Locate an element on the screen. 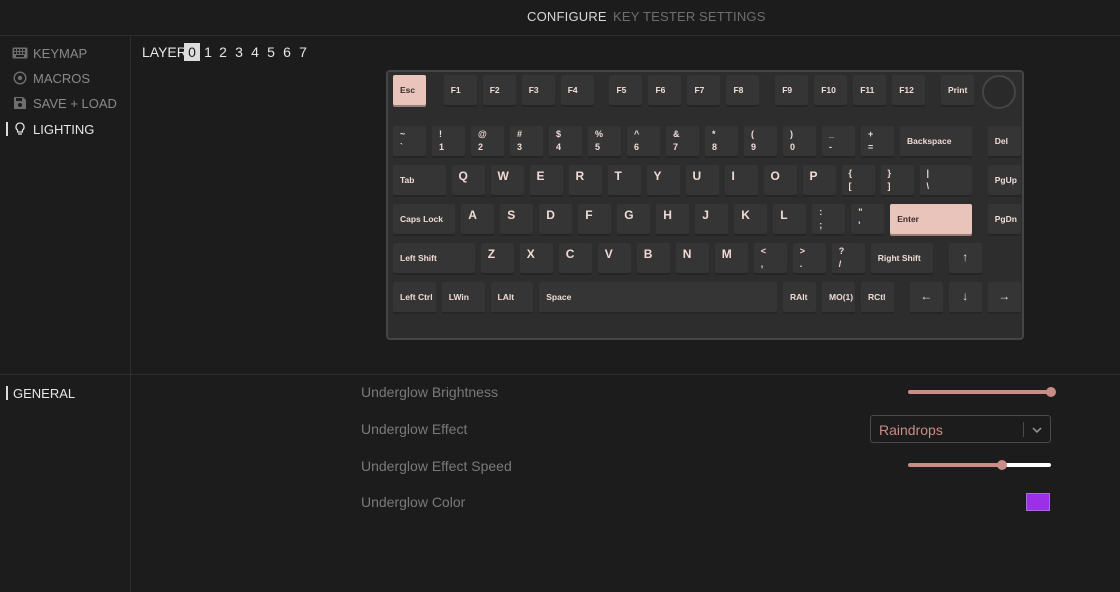  key-esc: Esc is located at coordinates (409, 90).